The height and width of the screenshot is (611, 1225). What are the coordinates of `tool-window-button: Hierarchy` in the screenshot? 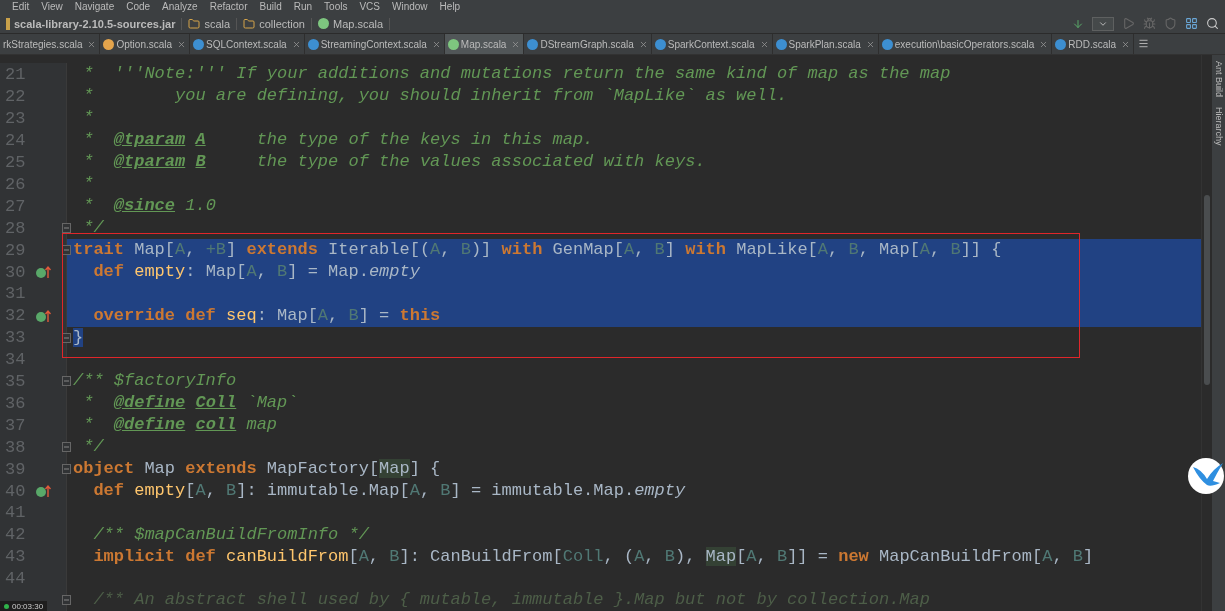 It's located at (1218, 126).